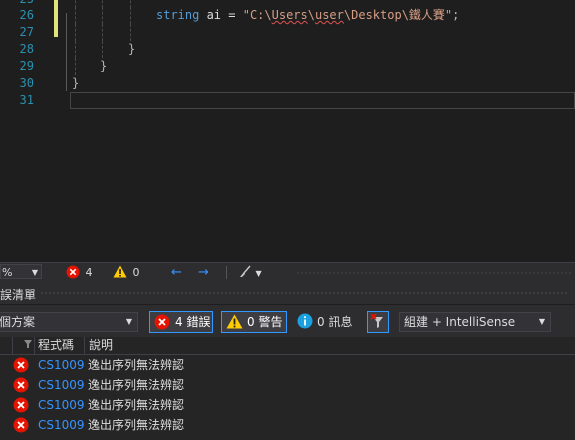 This screenshot has height=440, width=575. I want to click on grip, so click(434, 273).